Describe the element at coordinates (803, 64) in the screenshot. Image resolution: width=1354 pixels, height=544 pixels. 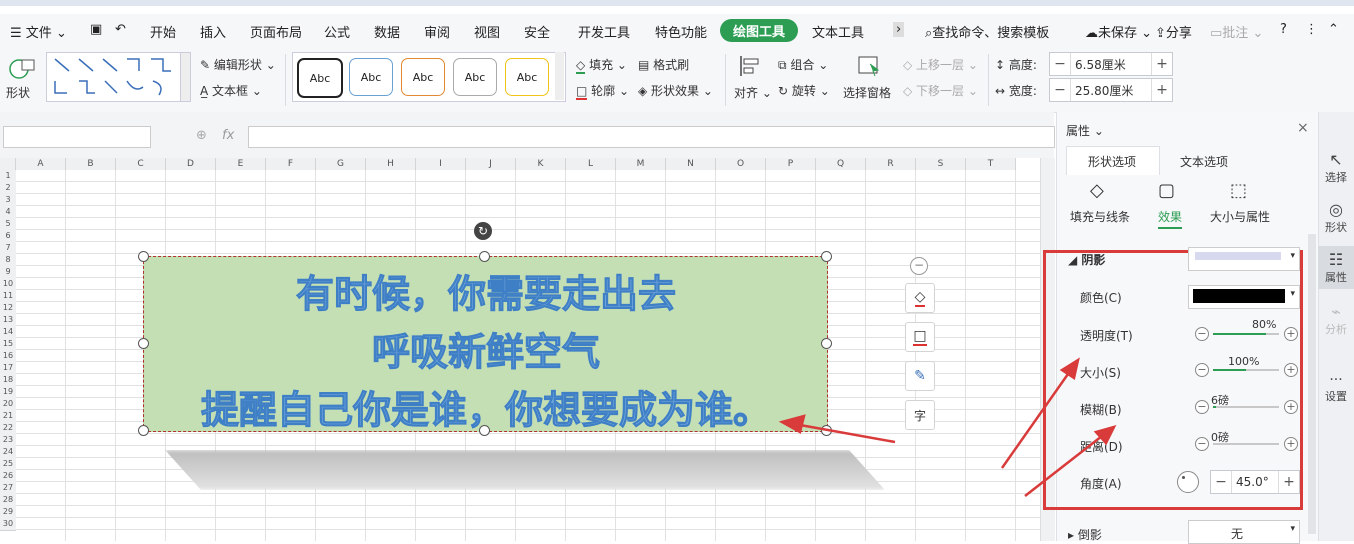
I see `group-button: ⧉ 组合 ⌄` at that location.